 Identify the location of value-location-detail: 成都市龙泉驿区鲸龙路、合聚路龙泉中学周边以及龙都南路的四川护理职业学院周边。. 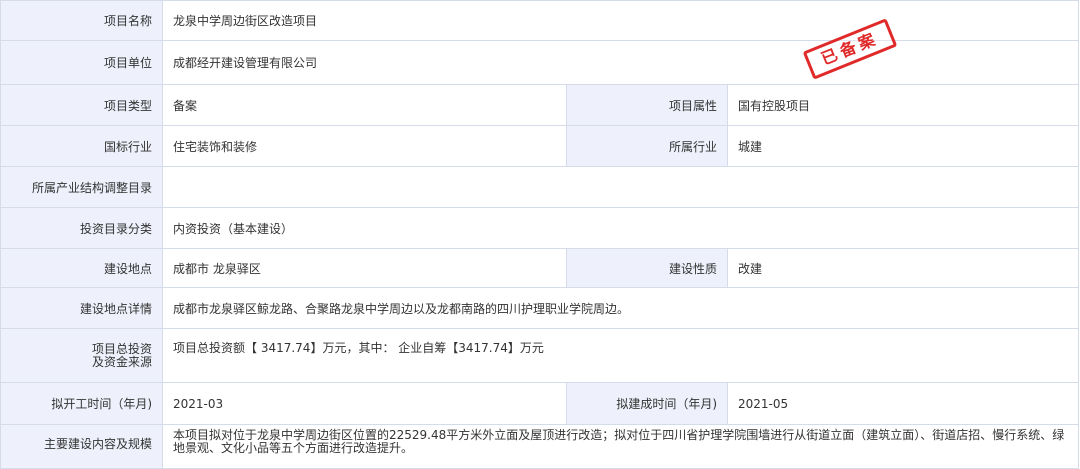
(620, 308).